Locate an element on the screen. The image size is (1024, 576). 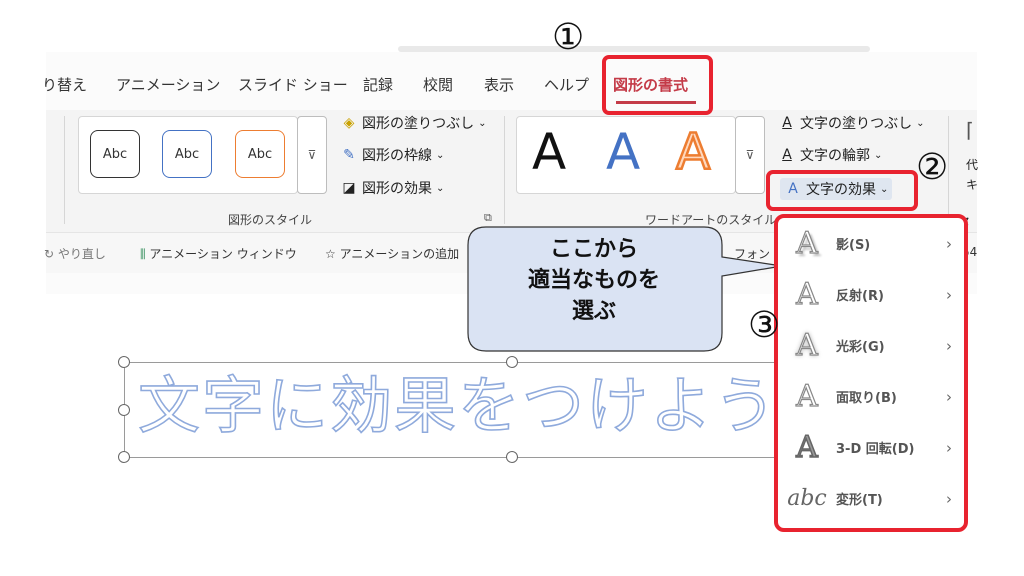
menu-item-reflection: A 反射(R) › is located at coordinates (871, 294).